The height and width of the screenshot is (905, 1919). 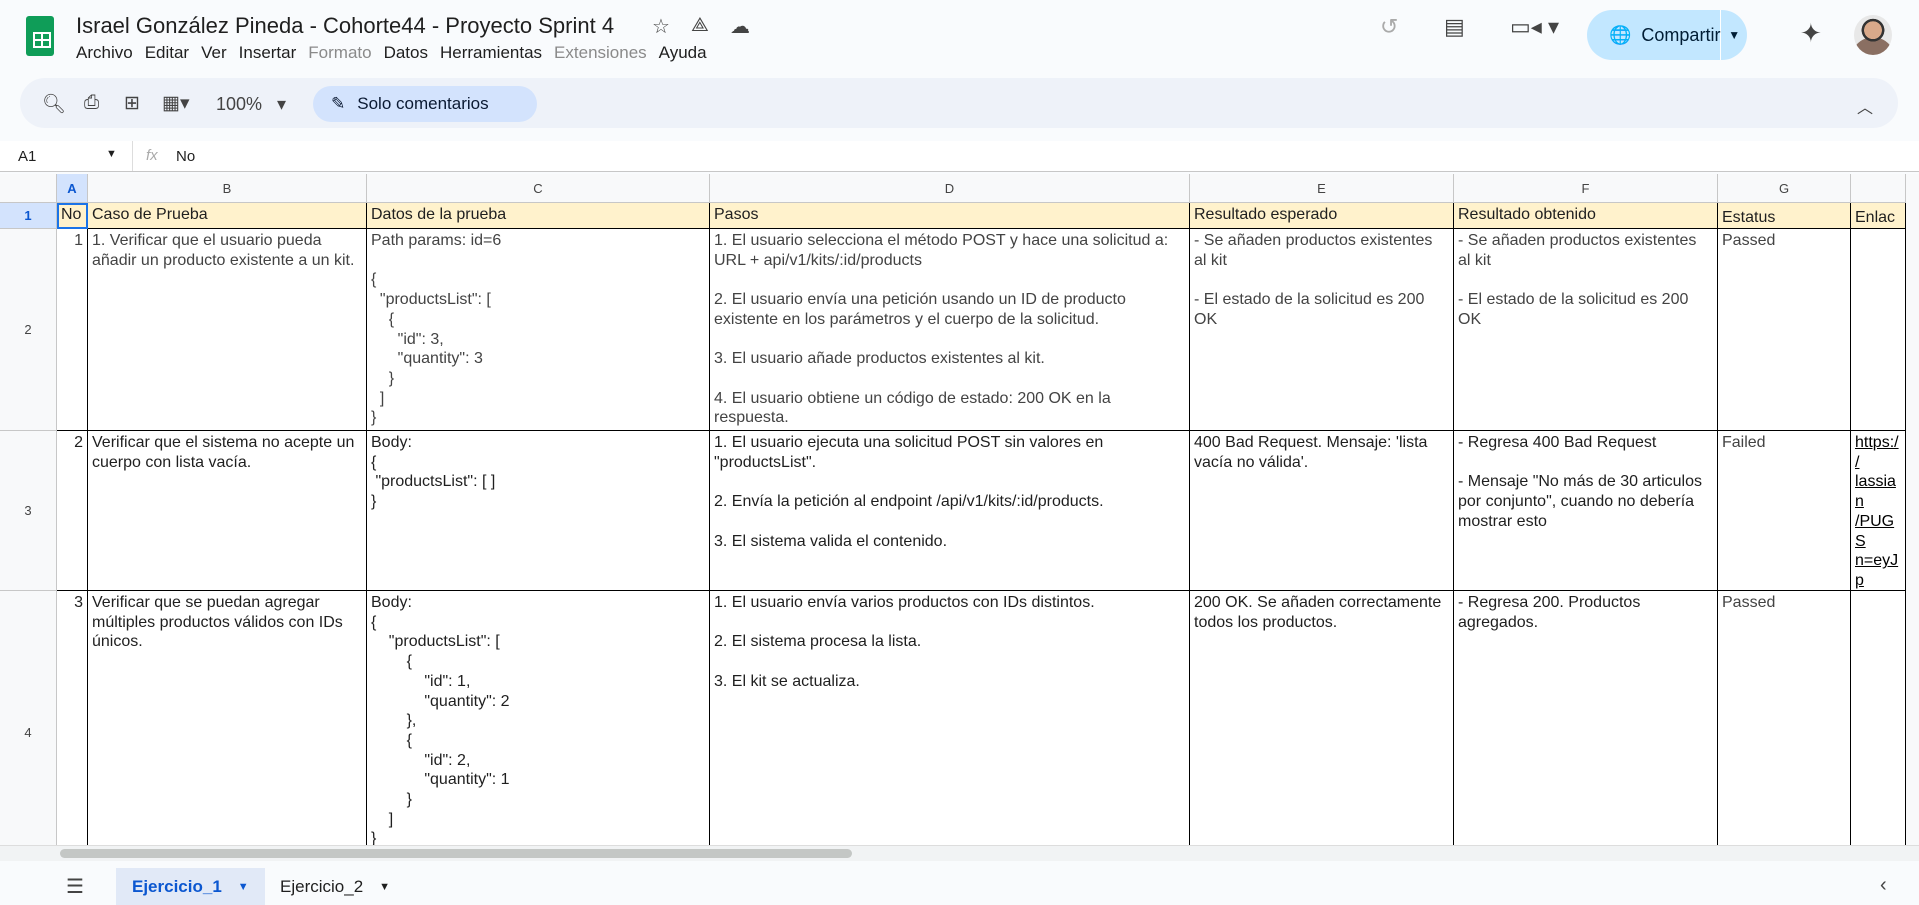 What do you see at coordinates (1865, 106) in the screenshot?
I see `collapse-toolbar-icon: ︿` at bounding box center [1865, 106].